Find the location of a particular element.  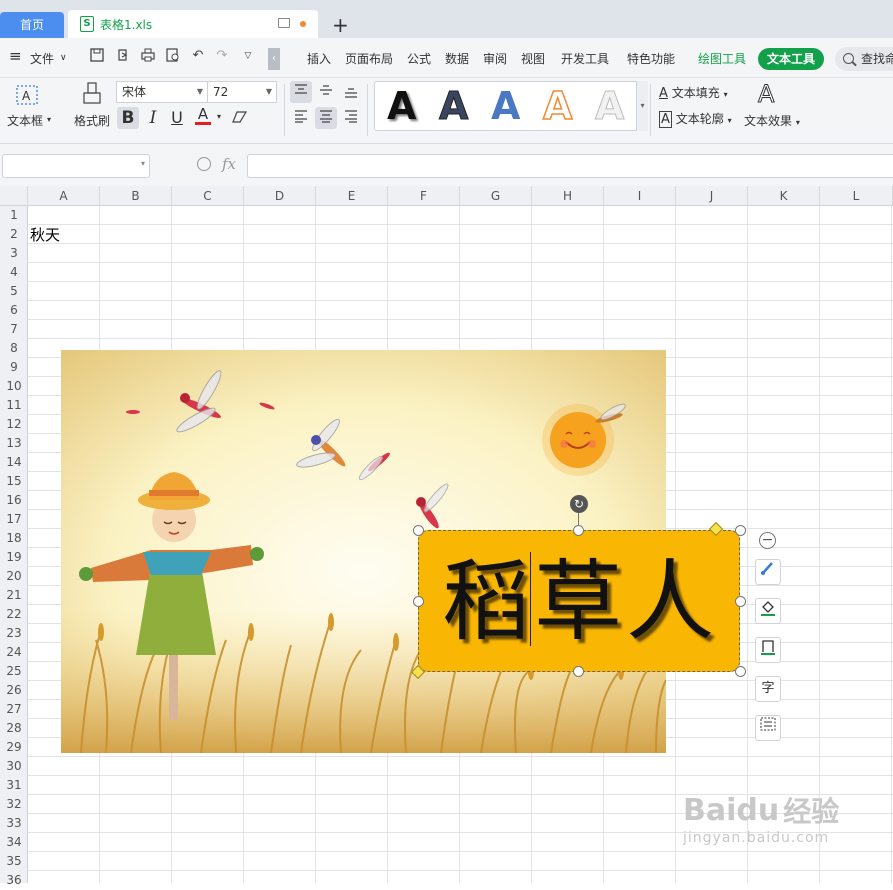

menu-developer: 开发工具 is located at coordinates (585, 58).